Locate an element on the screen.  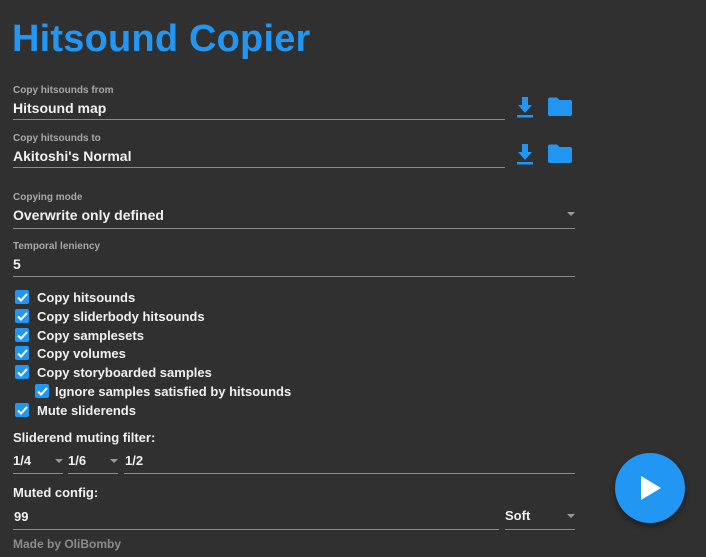
copy-to-field: Copy hitsounds to Akitoshi's Normal is located at coordinates (259, 151).